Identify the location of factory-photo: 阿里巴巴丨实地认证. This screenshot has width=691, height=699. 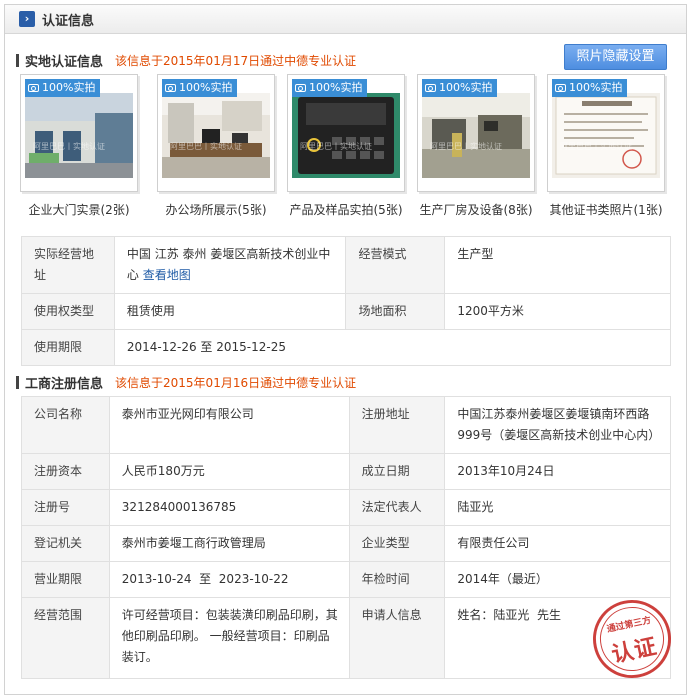
(476, 135).